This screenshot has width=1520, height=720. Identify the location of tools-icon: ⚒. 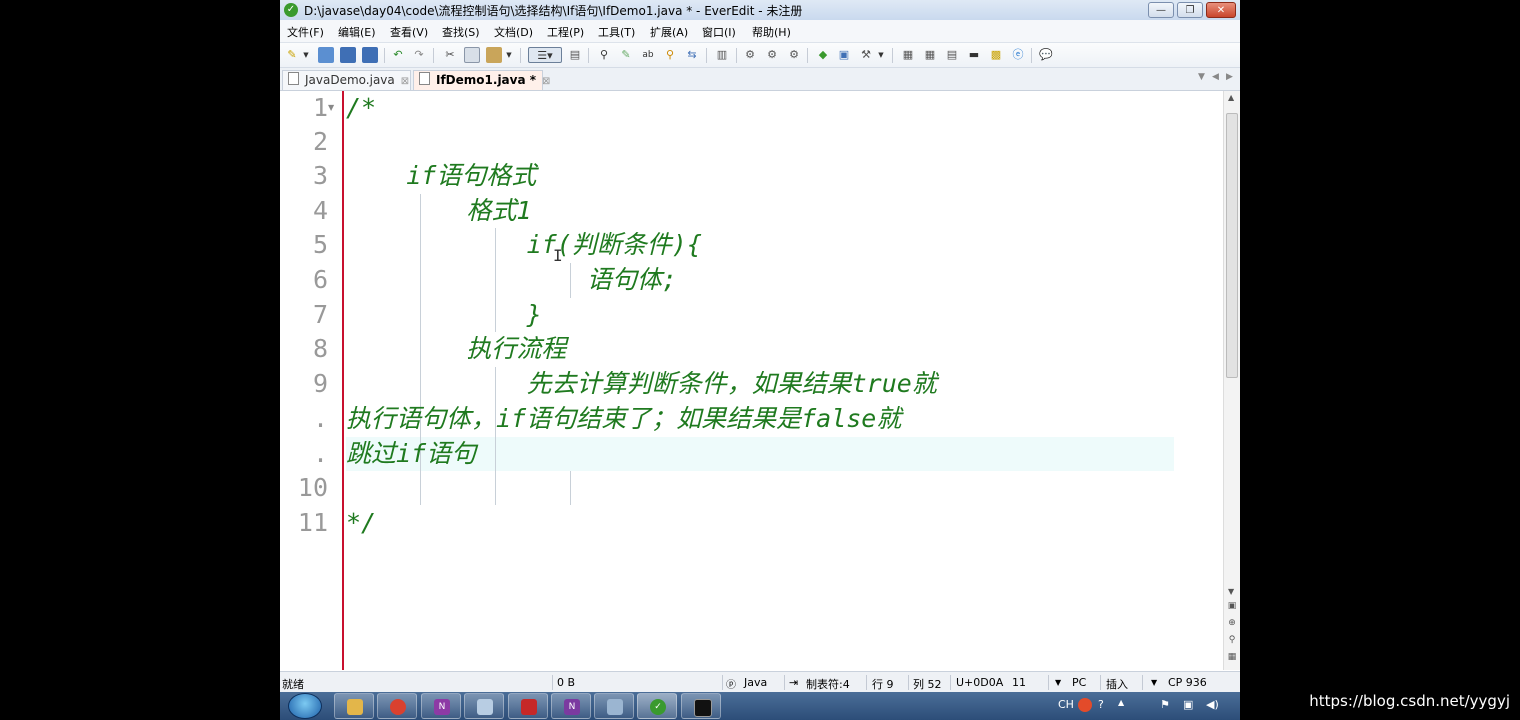
(866, 55).